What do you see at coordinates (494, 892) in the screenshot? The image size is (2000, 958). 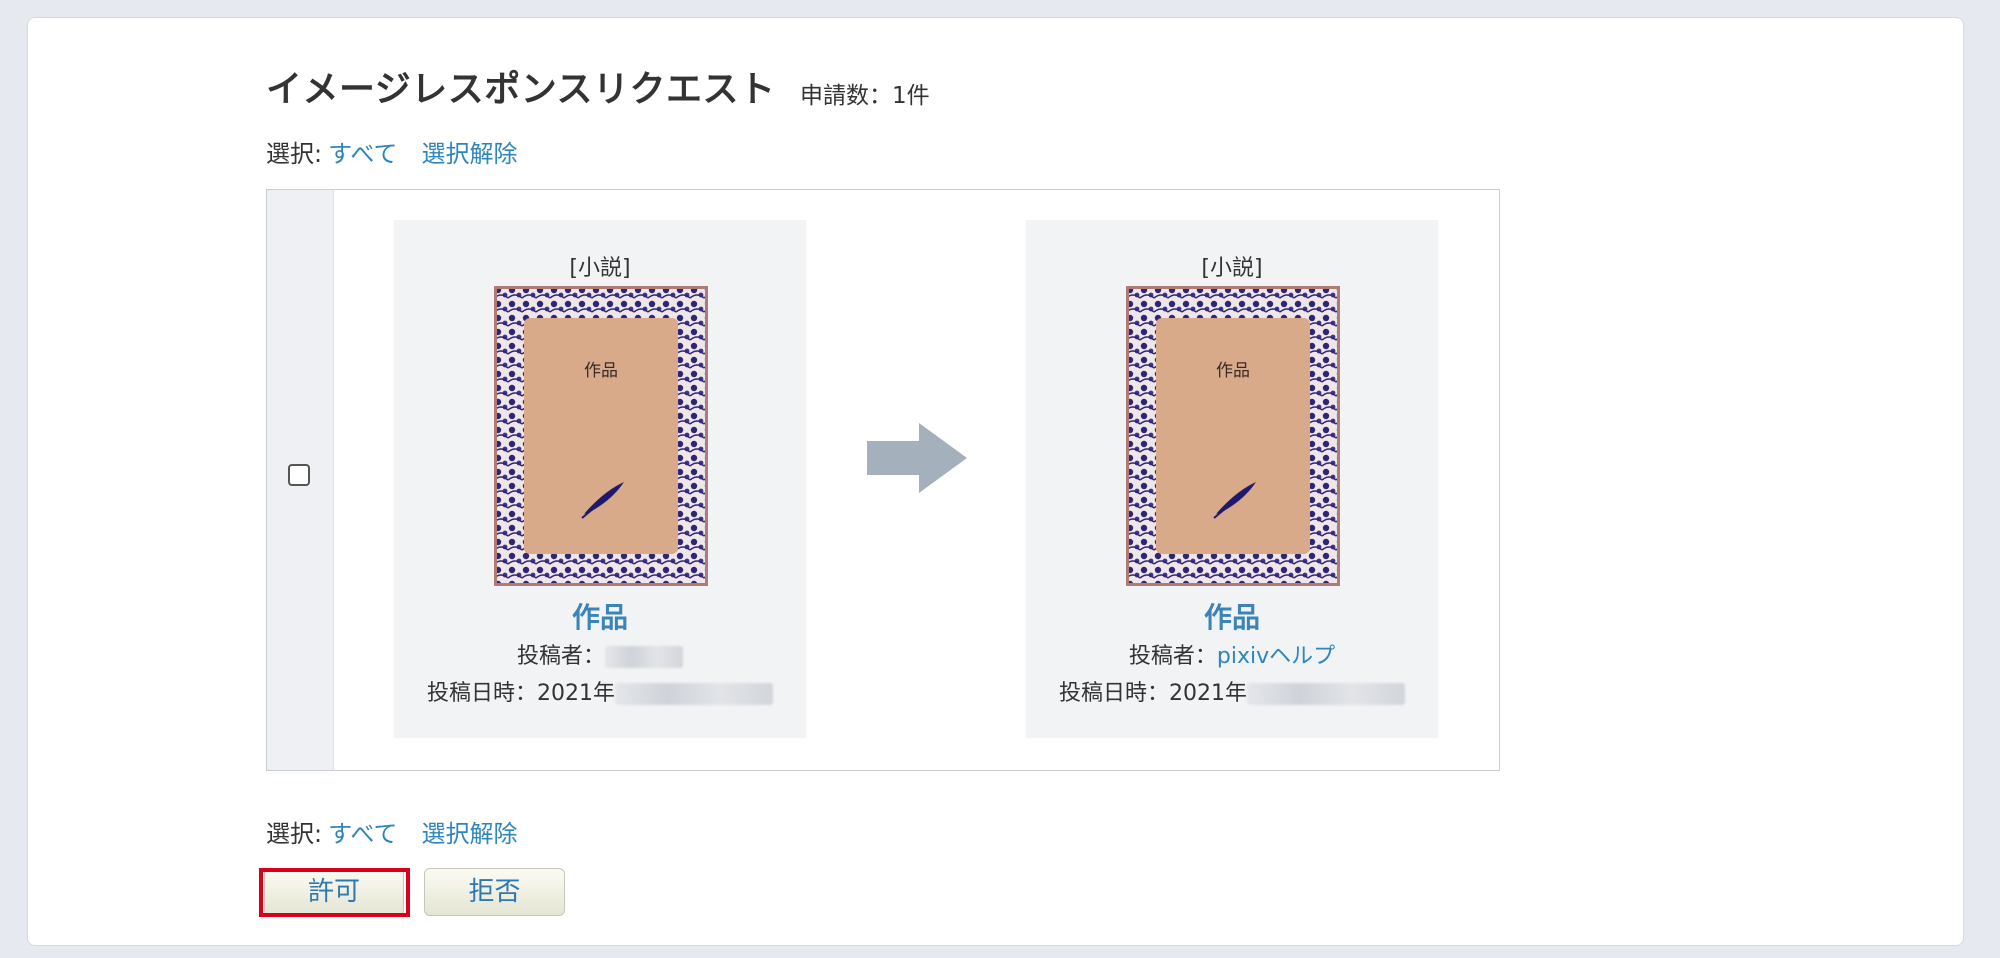 I see `deny-button: 拒否` at bounding box center [494, 892].